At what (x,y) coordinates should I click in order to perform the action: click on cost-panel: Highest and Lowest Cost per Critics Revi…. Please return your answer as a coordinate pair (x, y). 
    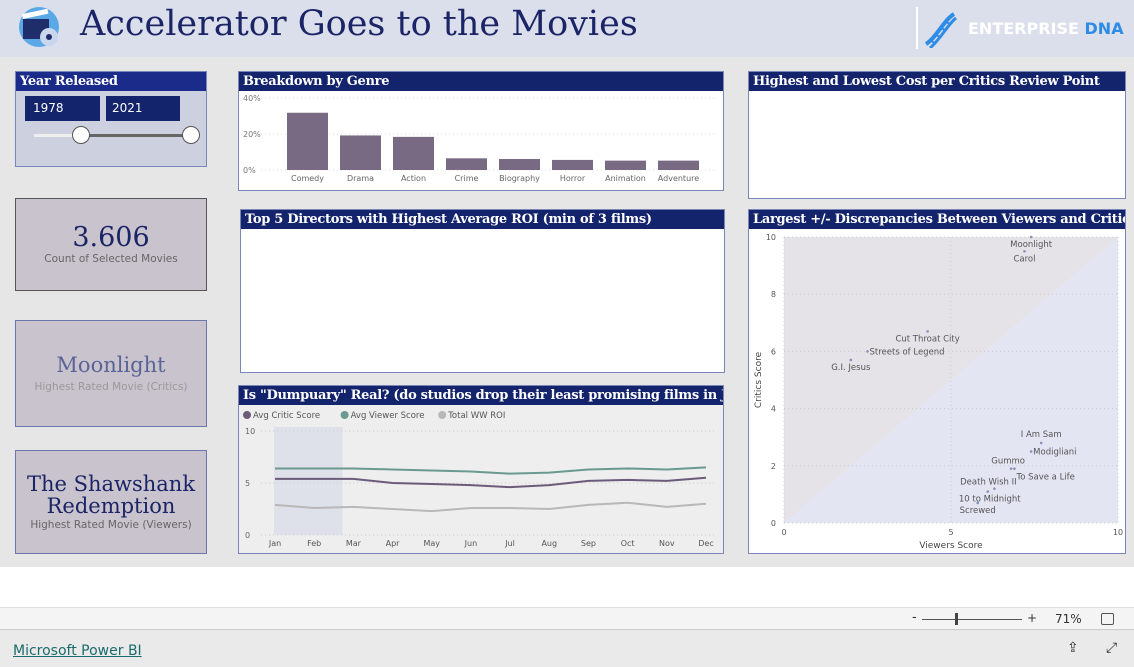
    Looking at the image, I should click on (937, 135).